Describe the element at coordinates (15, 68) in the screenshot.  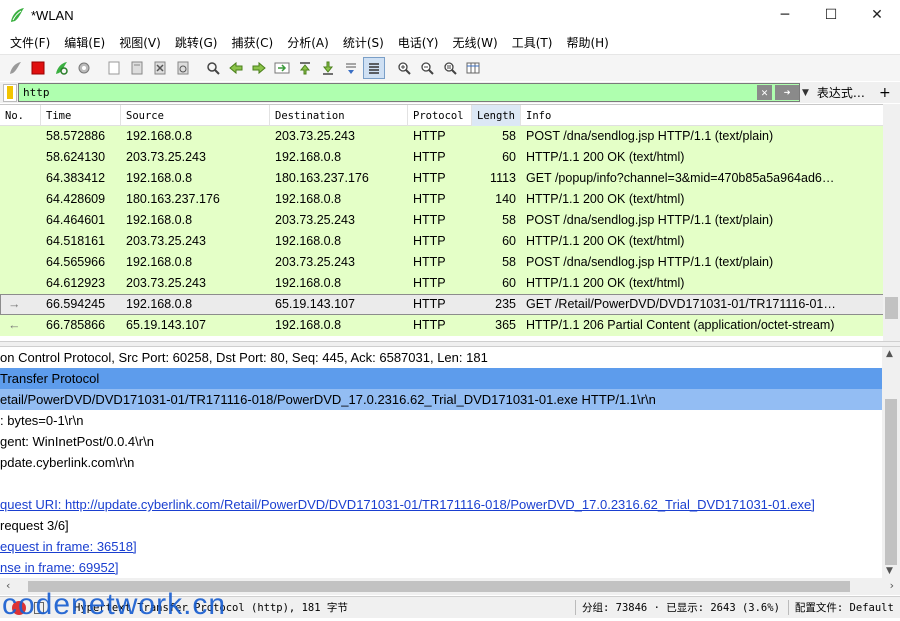
I see `start-capture-icon` at that location.